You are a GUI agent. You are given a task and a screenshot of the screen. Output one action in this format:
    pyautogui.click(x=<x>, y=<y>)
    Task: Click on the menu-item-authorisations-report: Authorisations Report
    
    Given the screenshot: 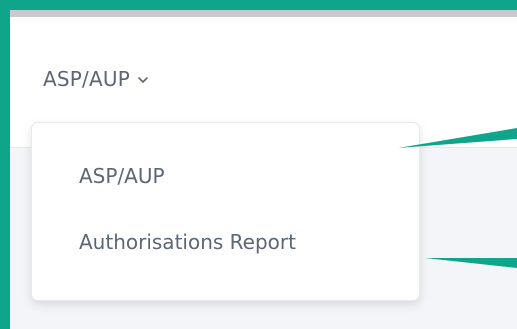 What is the action you would take?
    pyautogui.click(x=187, y=242)
    